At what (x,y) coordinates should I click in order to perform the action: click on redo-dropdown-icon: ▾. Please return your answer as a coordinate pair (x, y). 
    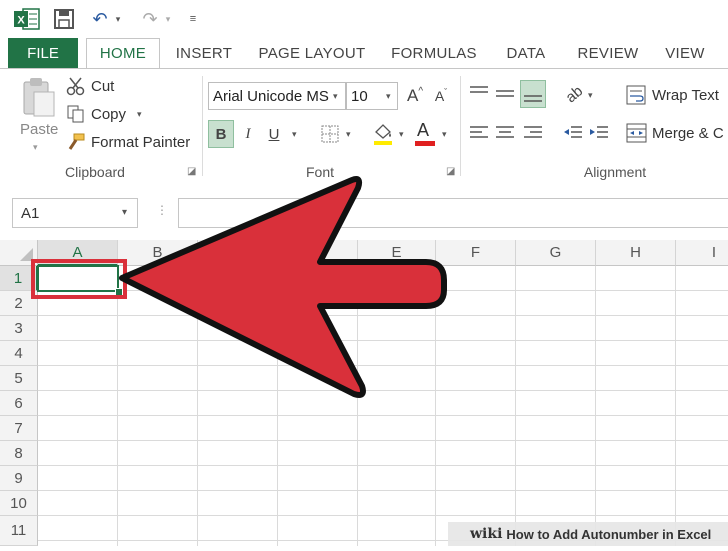
    Looking at the image, I should click on (168, 19).